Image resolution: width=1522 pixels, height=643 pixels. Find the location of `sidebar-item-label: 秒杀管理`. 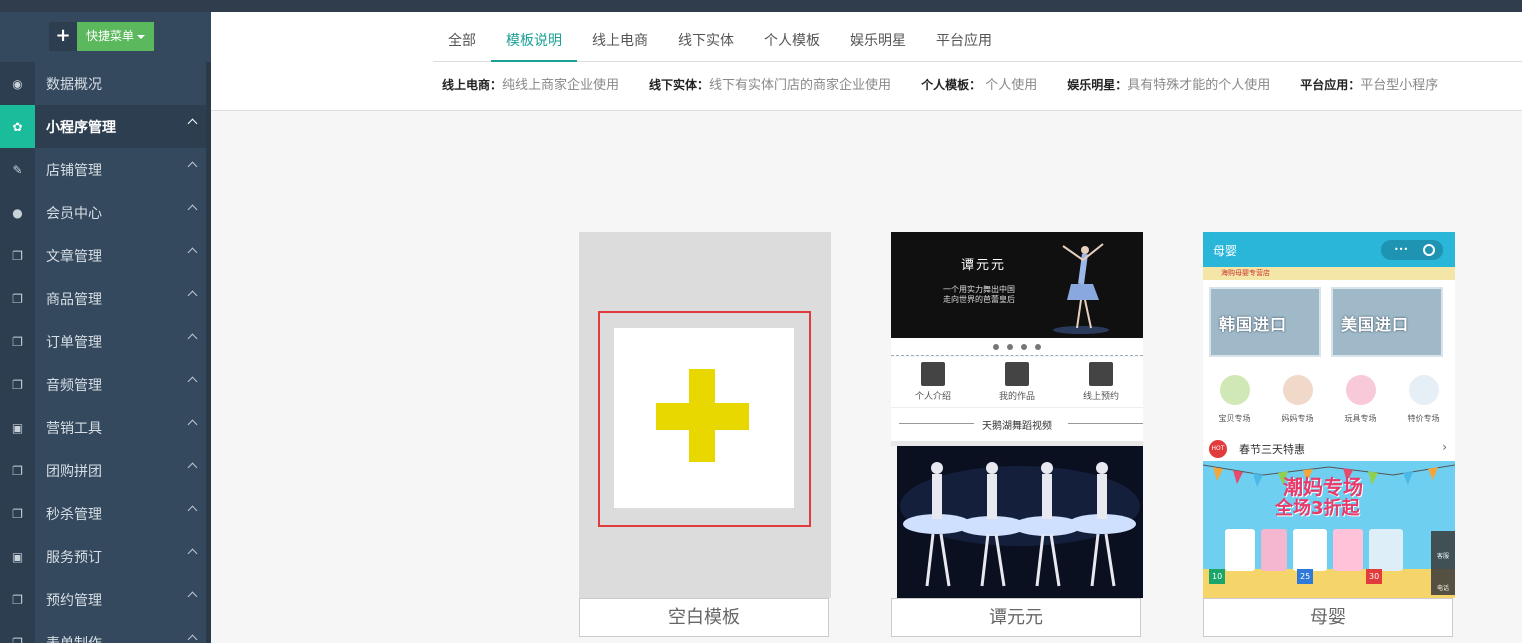

sidebar-item-label: 秒杀管理 is located at coordinates (74, 514).